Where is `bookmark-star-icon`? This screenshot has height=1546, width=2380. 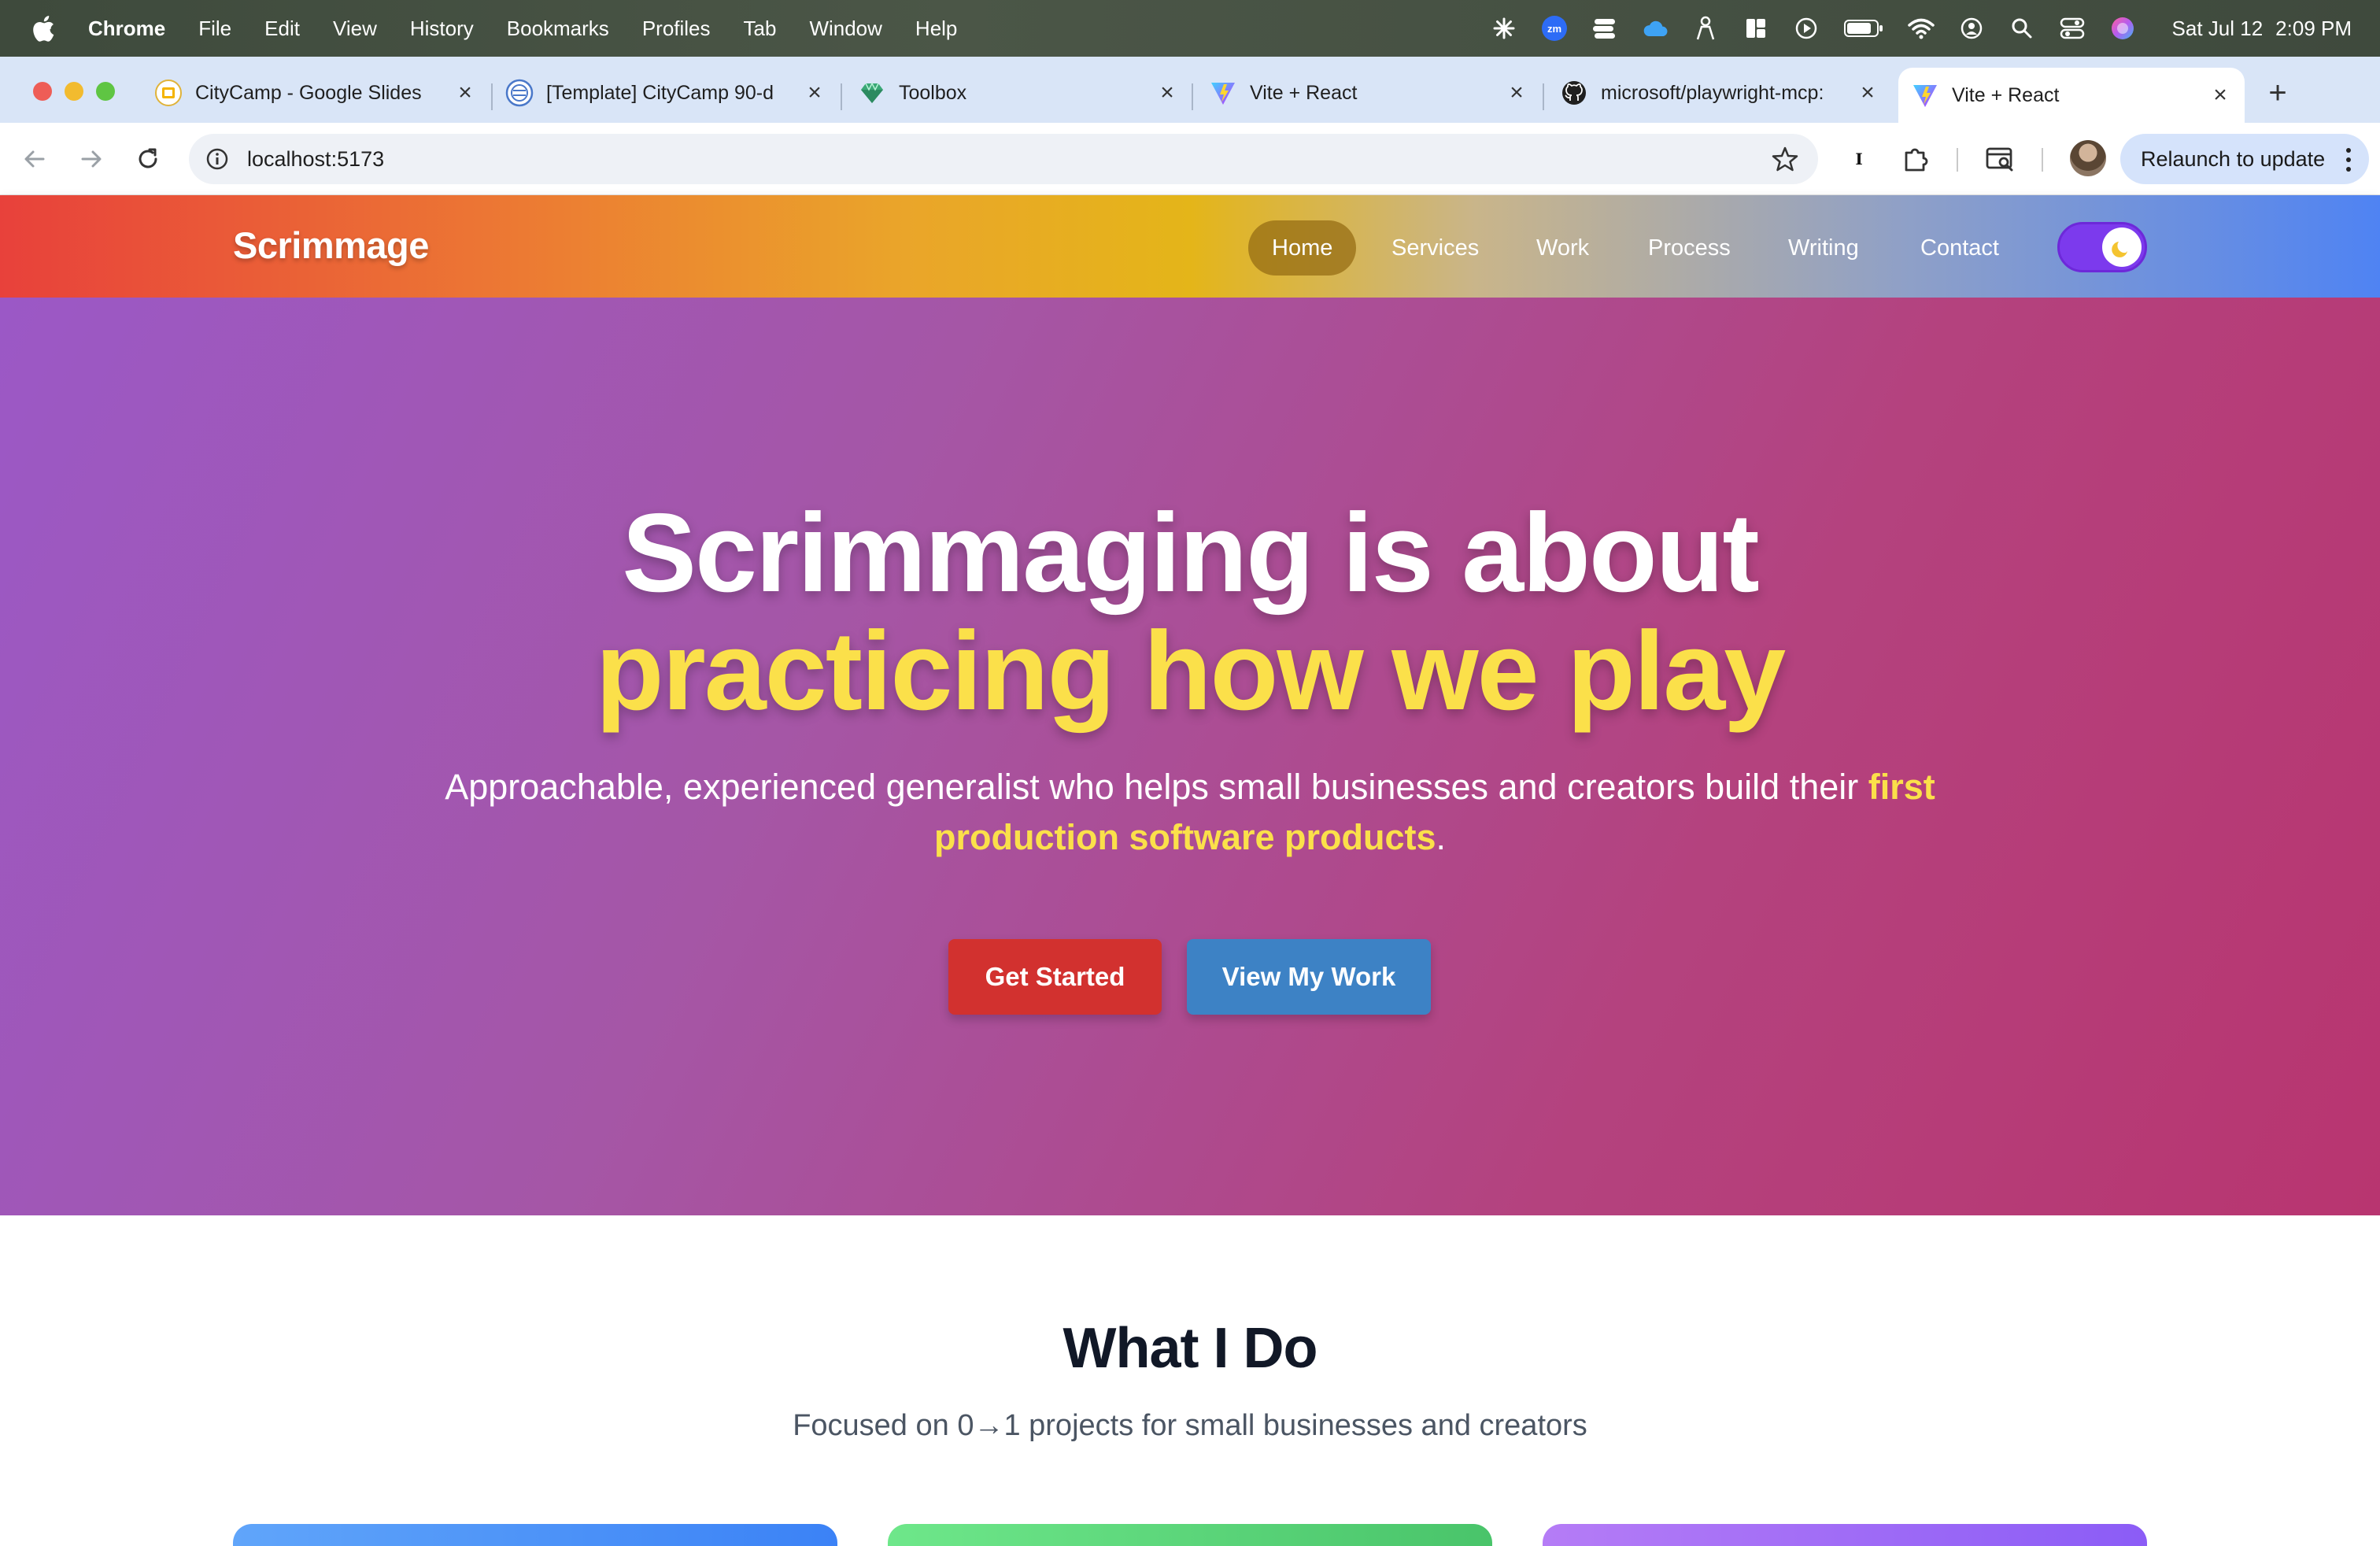 bookmark-star-icon is located at coordinates (1785, 159).